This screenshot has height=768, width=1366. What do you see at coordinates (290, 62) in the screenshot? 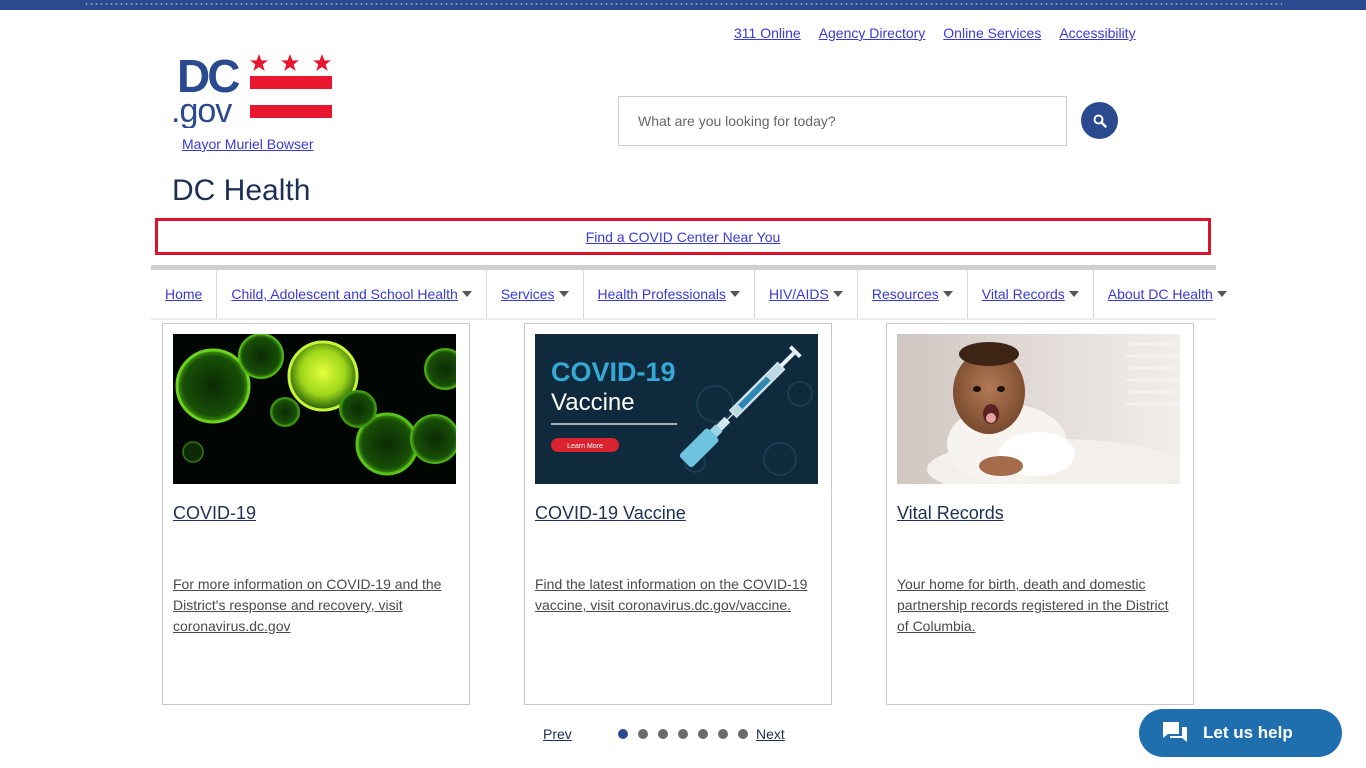
I see `flag-stars` at bounding box center [290, 62].